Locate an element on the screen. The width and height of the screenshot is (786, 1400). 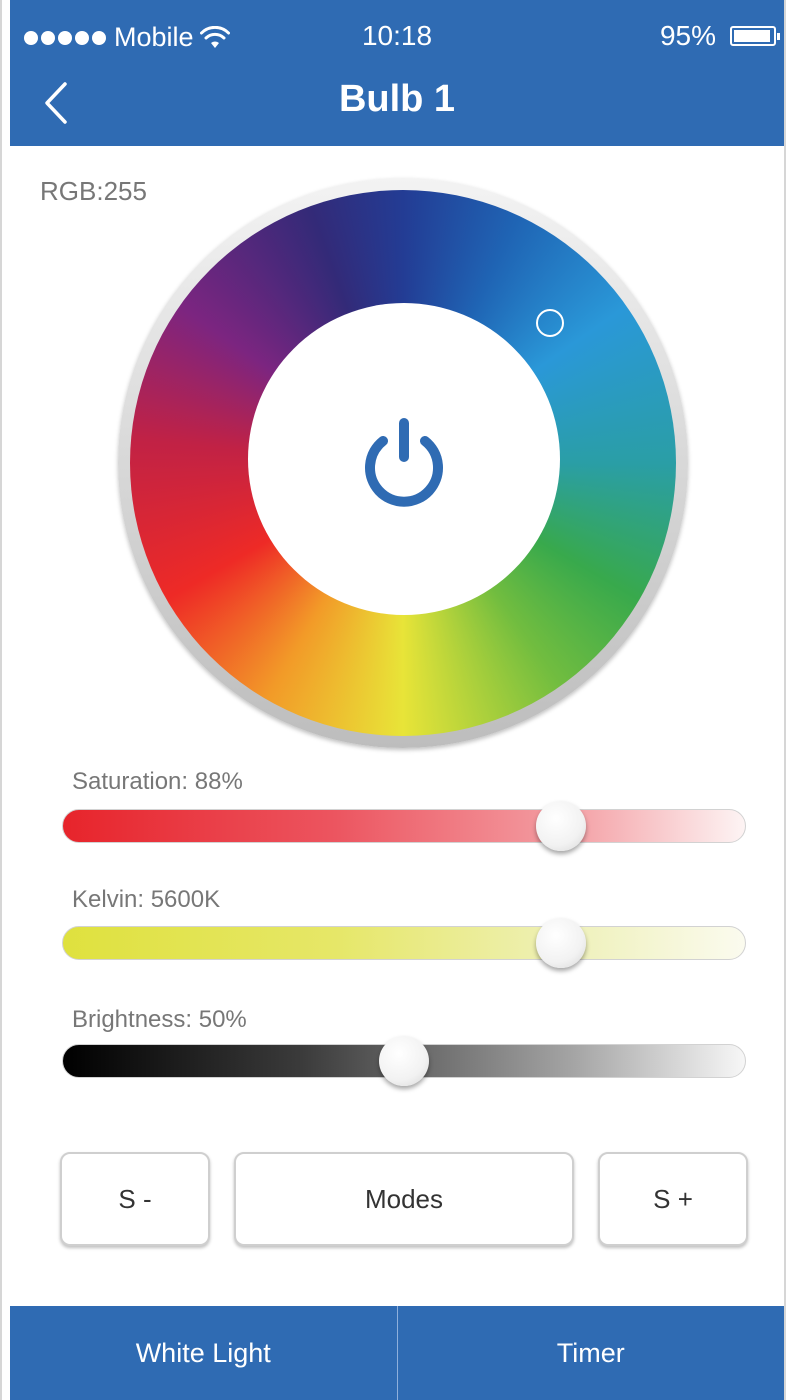
saturation-label: Saturation: 88% is located at coordinates (157, 781).